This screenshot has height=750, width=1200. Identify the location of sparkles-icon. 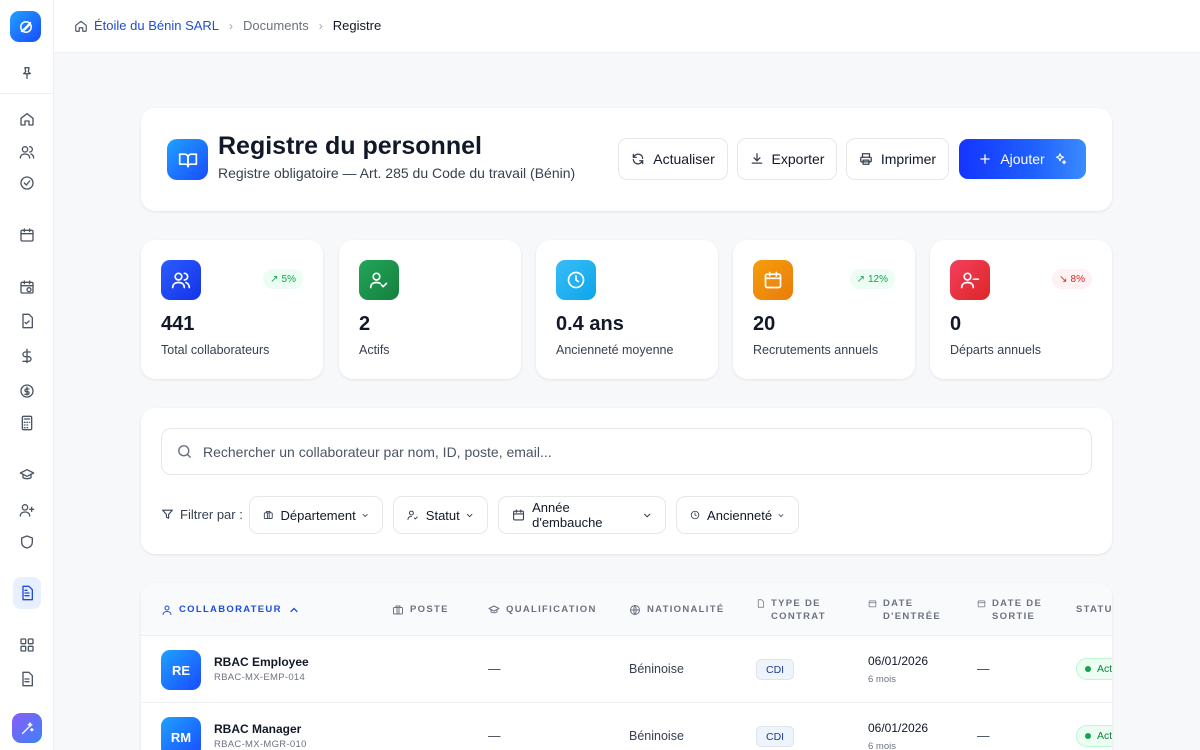
(27, 727).